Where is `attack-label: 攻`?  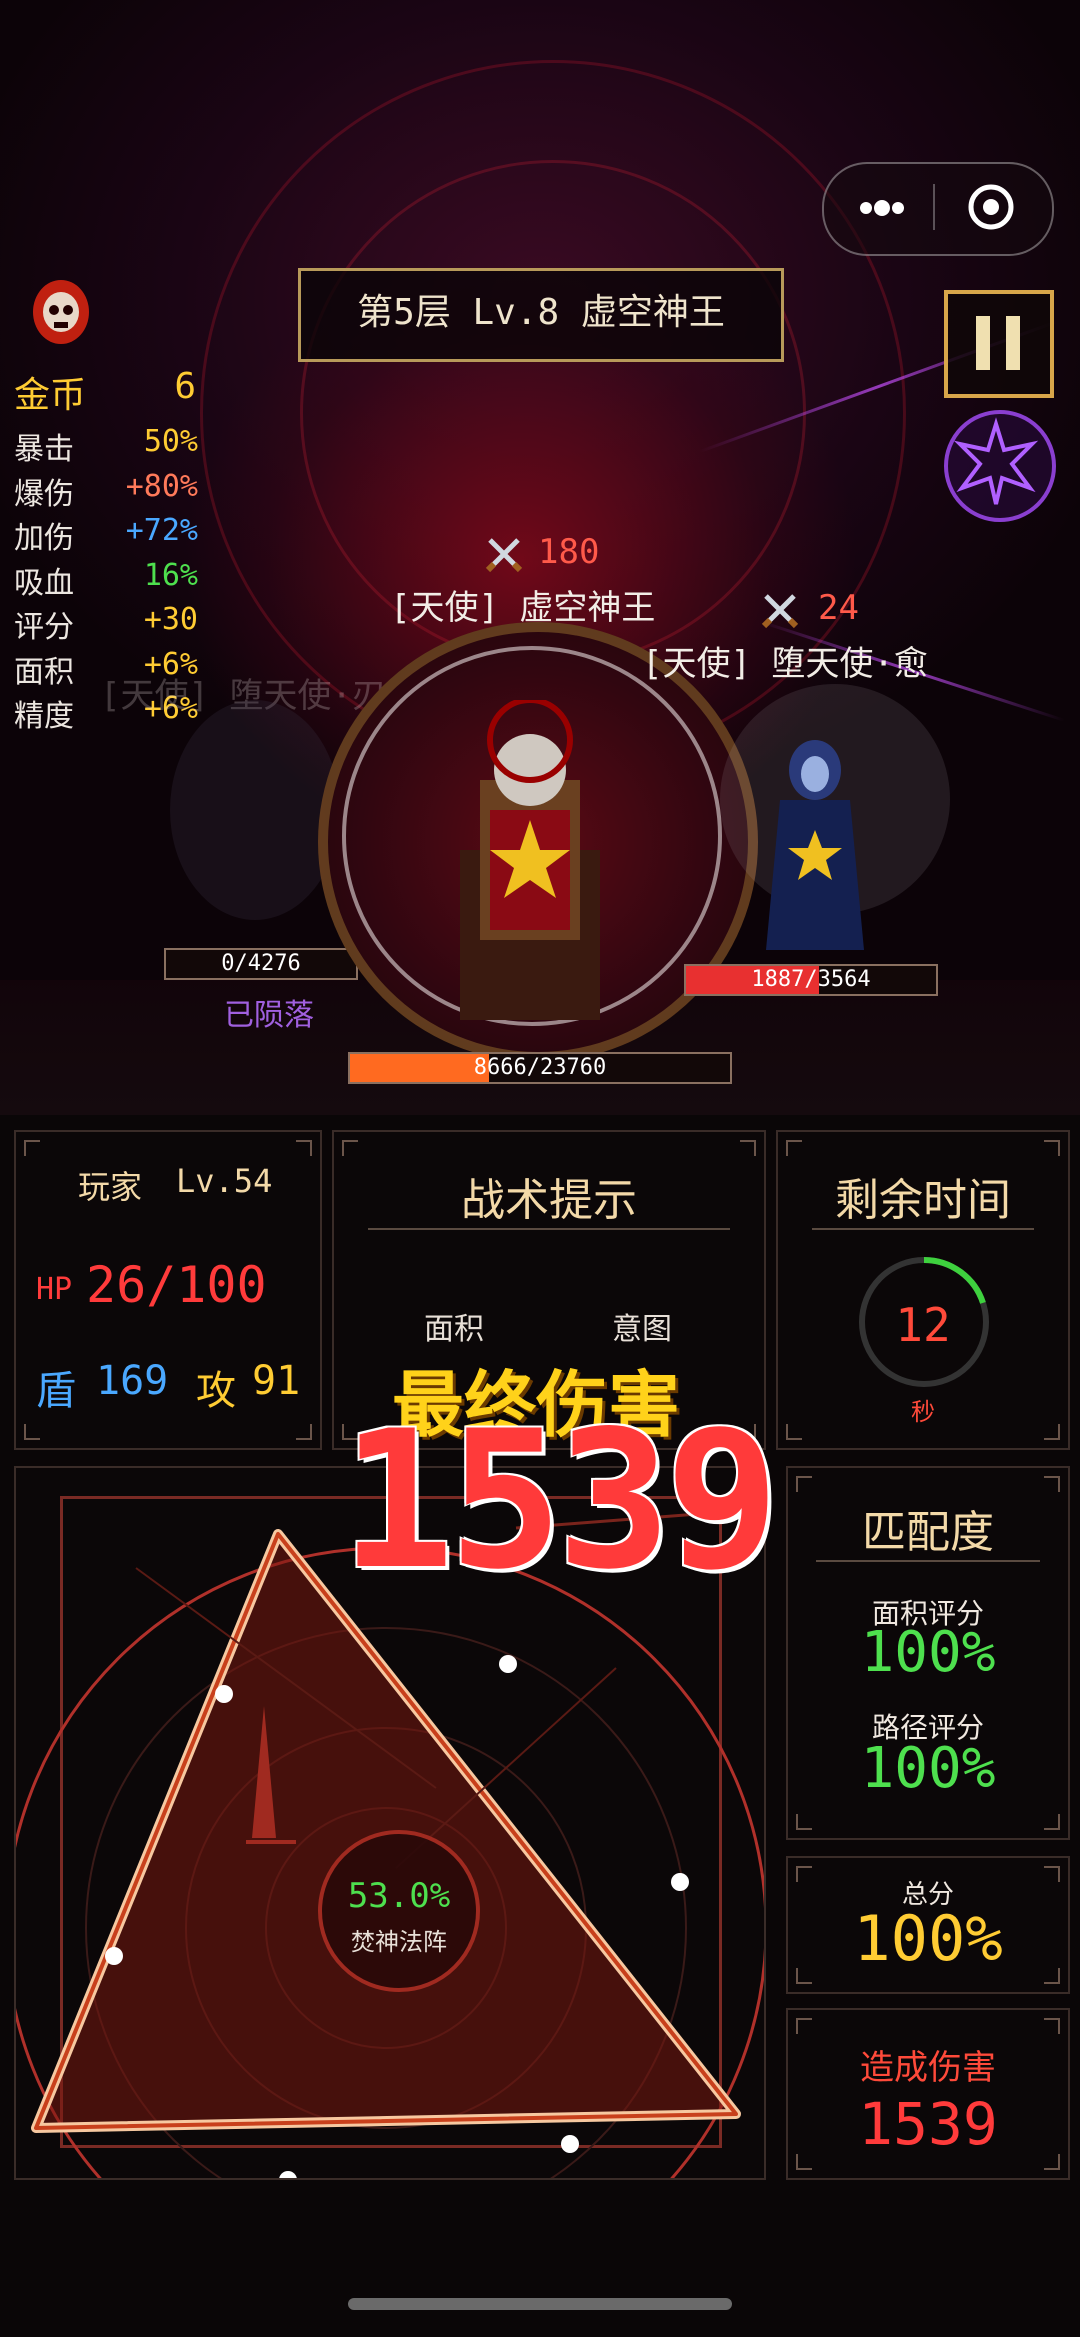 attack-label: 攻 is located at coordinates (216, 1391).